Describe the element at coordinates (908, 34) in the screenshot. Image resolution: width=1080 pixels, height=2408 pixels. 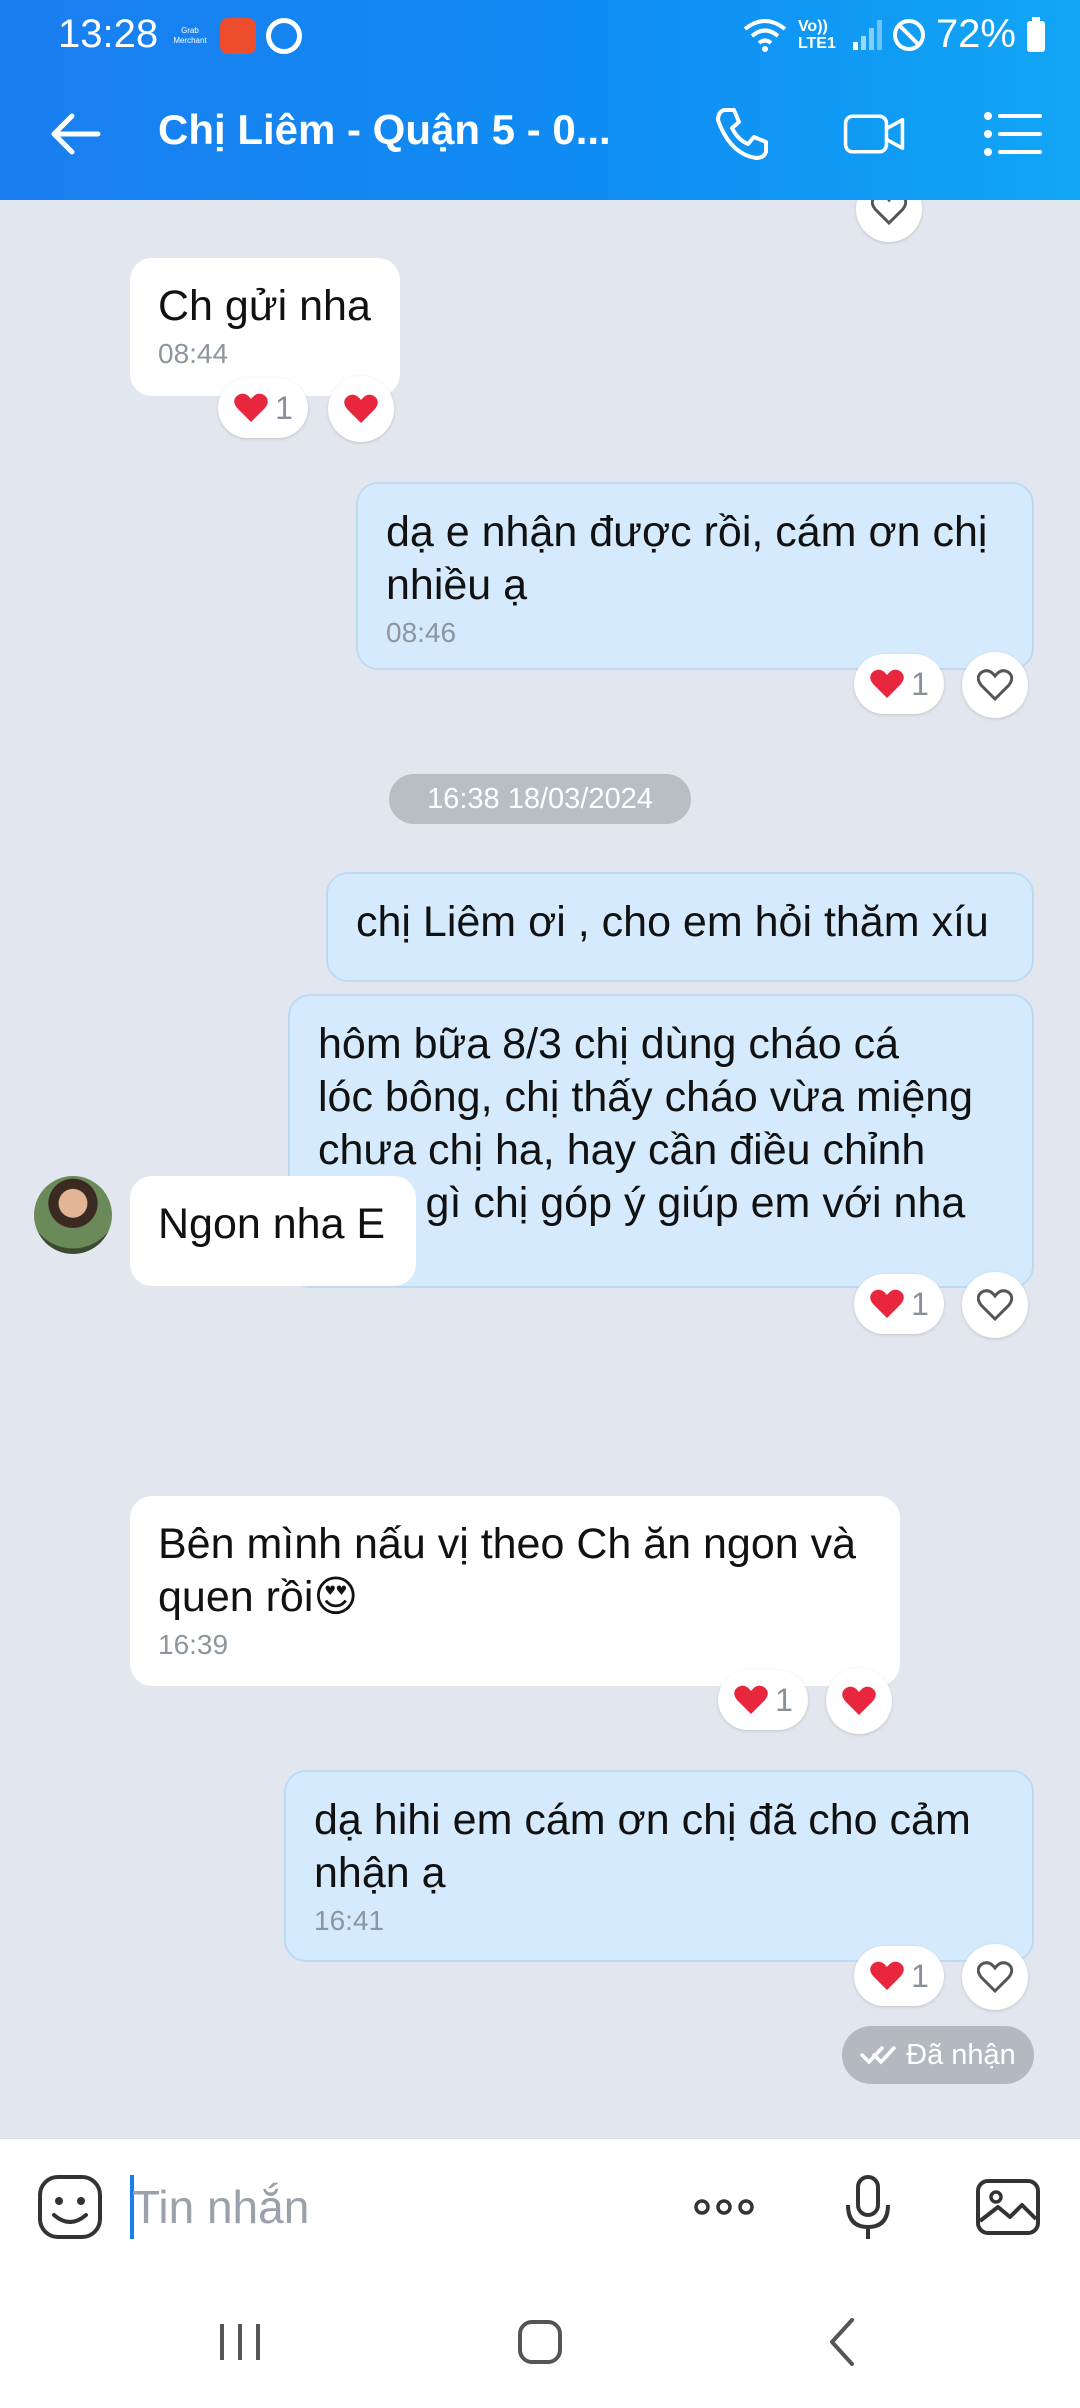
I see `do-not-disturb-icon` at that location.